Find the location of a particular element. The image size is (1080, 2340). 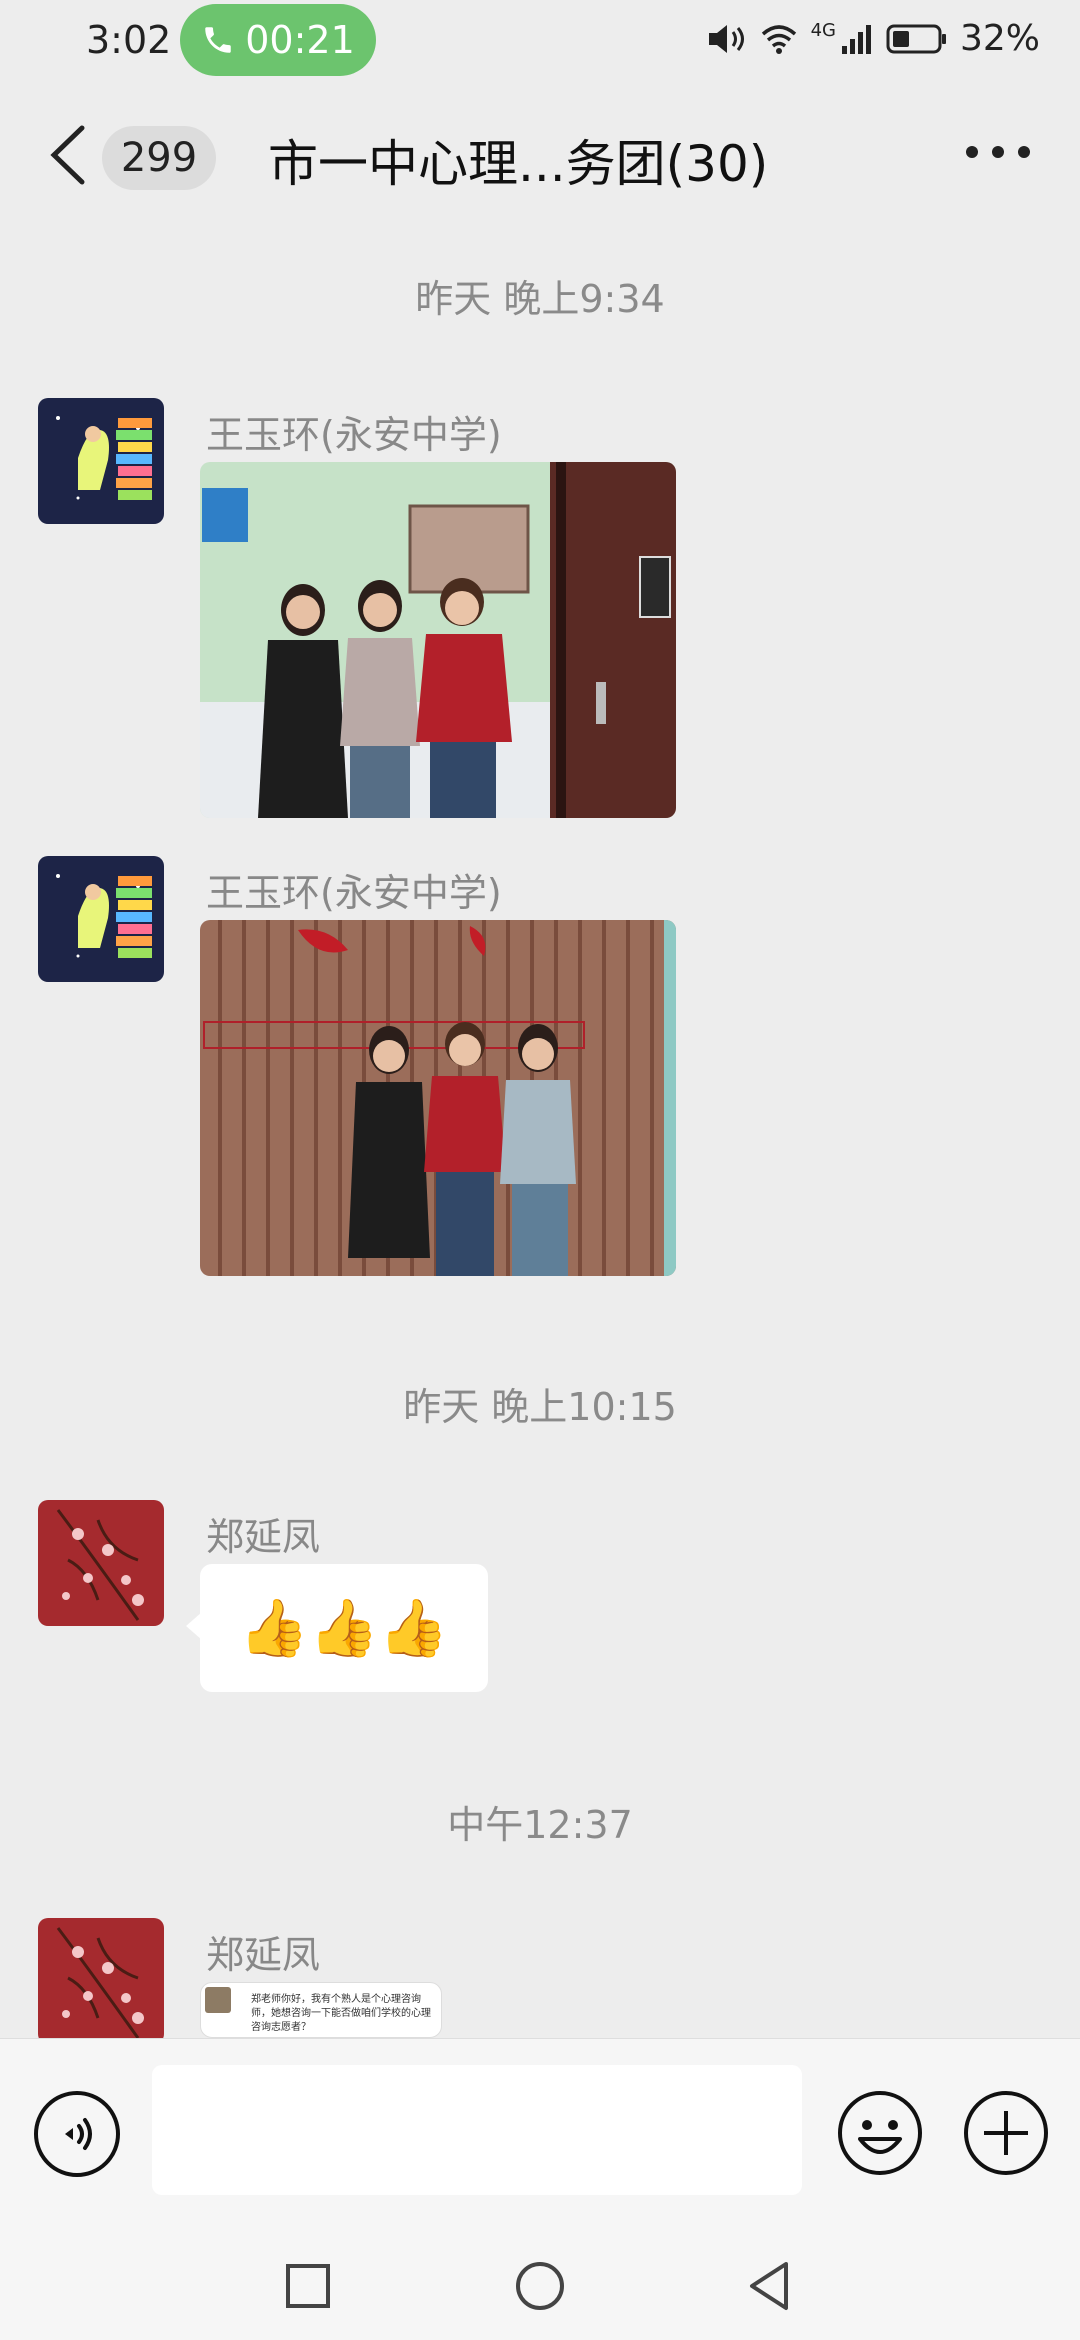

triangle-back-icon is located at coordinates (770, 2286).